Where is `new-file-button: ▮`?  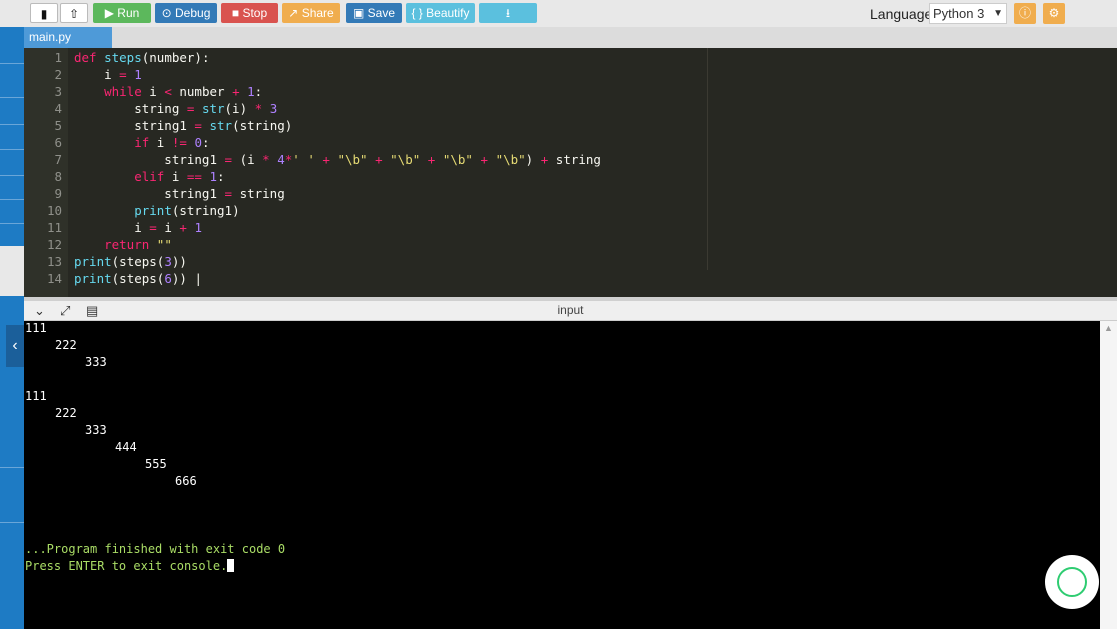 new-file-button: ▮ is located at coordinates (44, 13).